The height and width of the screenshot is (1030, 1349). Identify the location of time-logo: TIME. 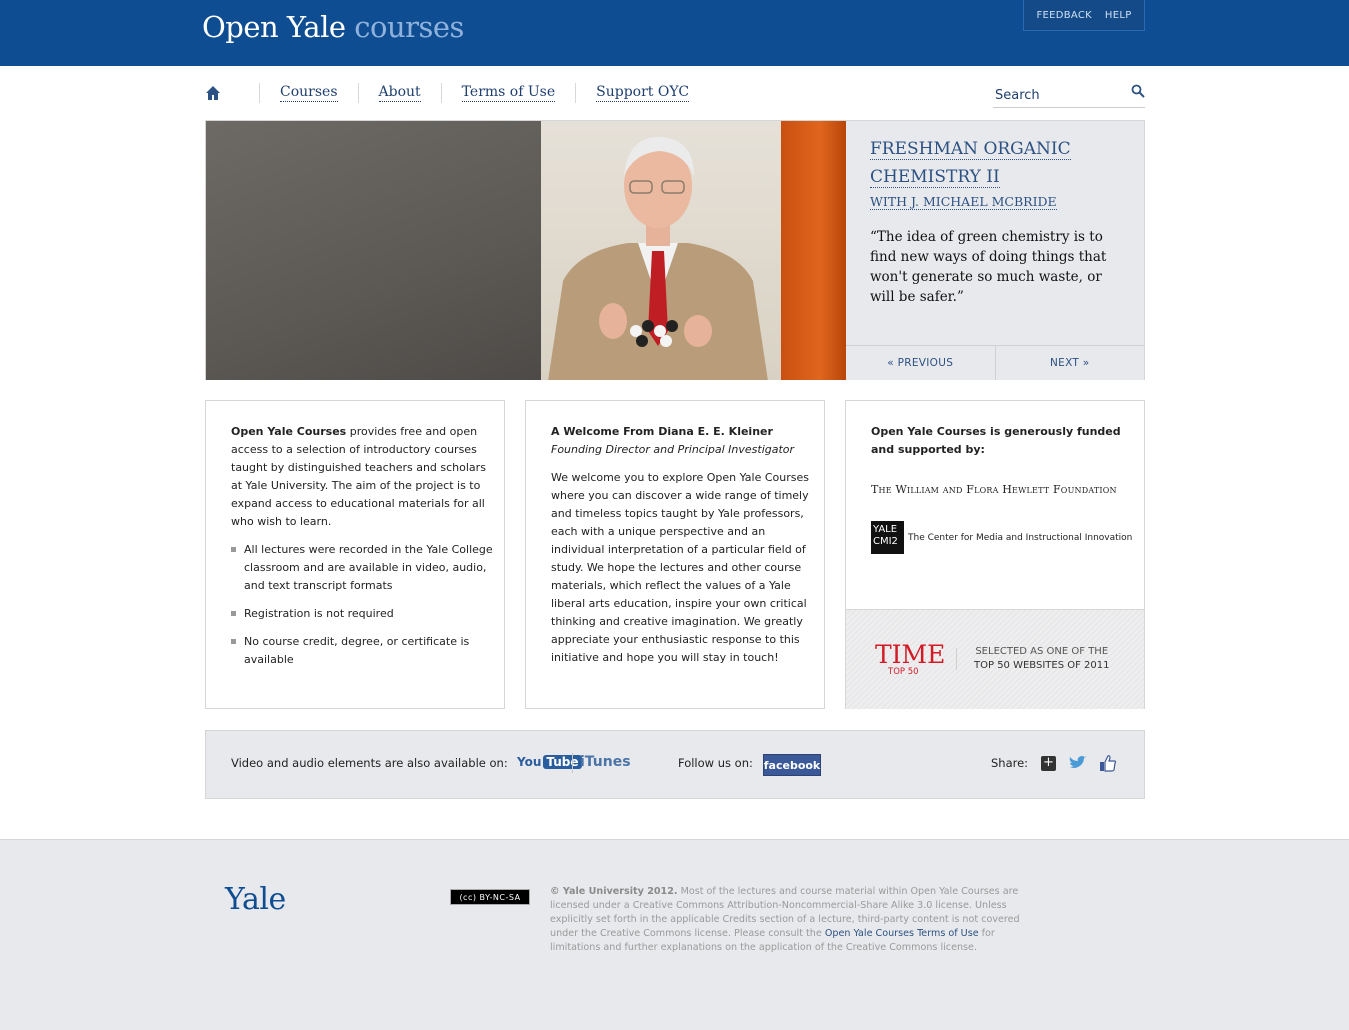
(910, 654).